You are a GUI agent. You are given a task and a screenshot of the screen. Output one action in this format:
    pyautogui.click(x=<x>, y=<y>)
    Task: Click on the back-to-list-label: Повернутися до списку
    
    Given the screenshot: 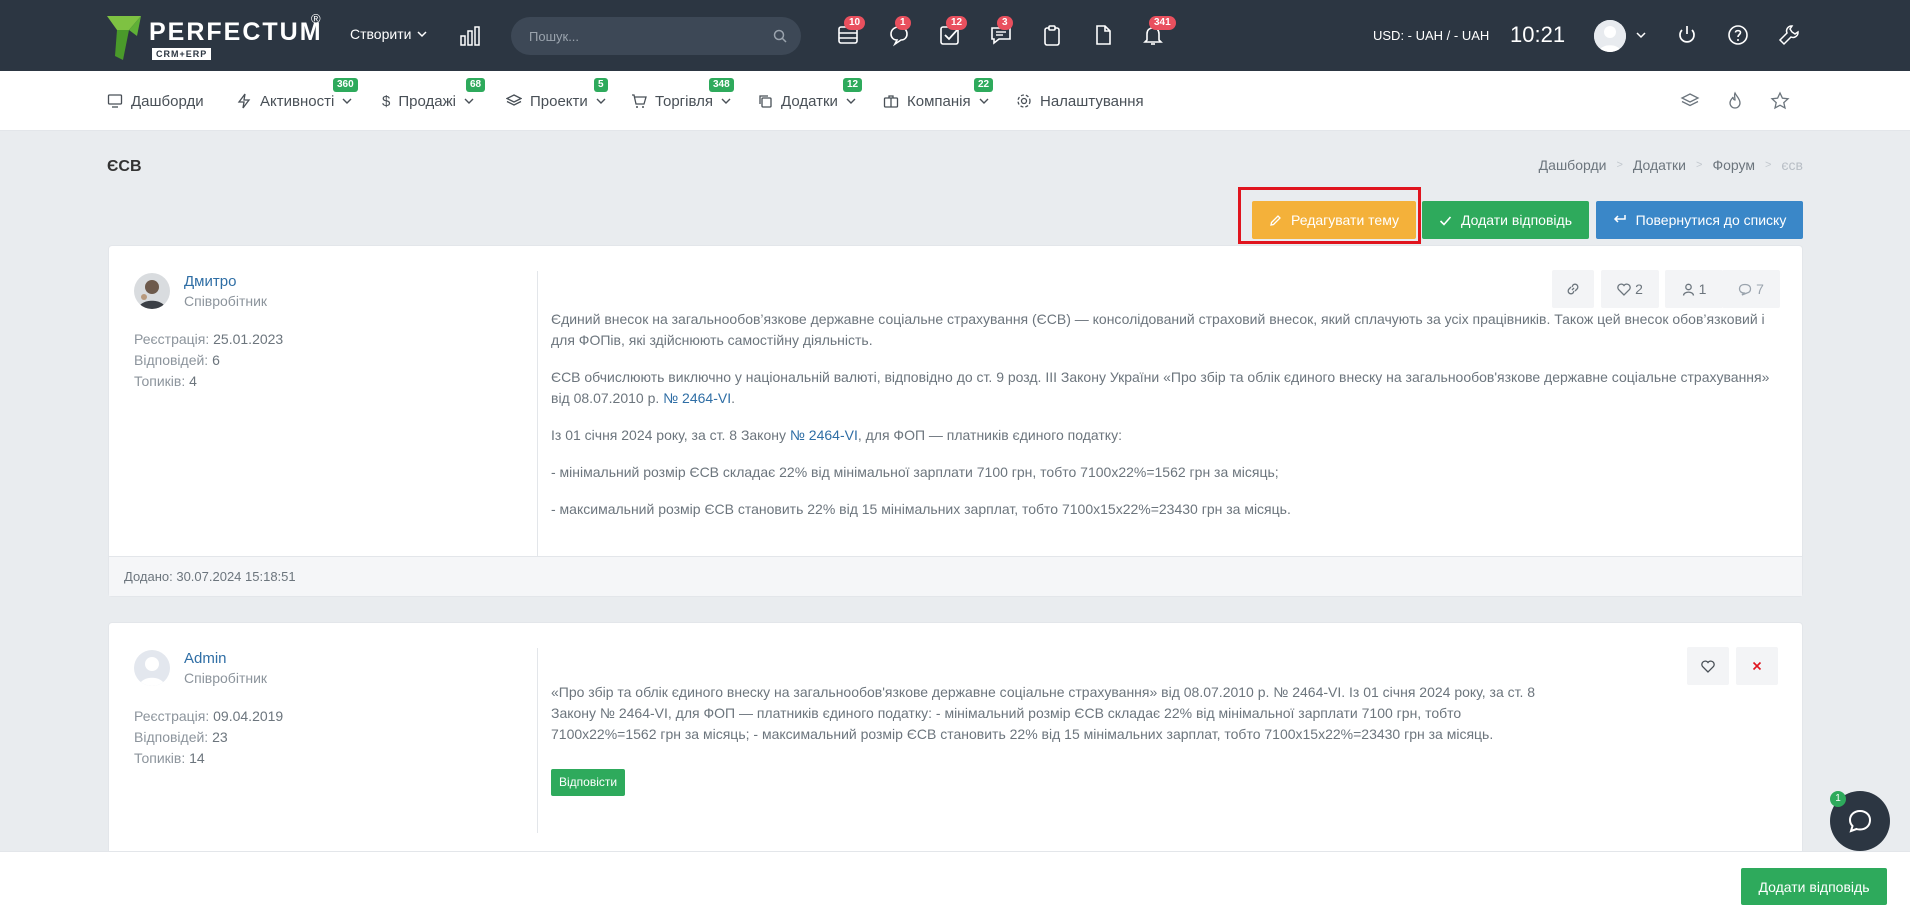 What is the action you would take?
    pyautogui.click(x=1711, y=220)
    